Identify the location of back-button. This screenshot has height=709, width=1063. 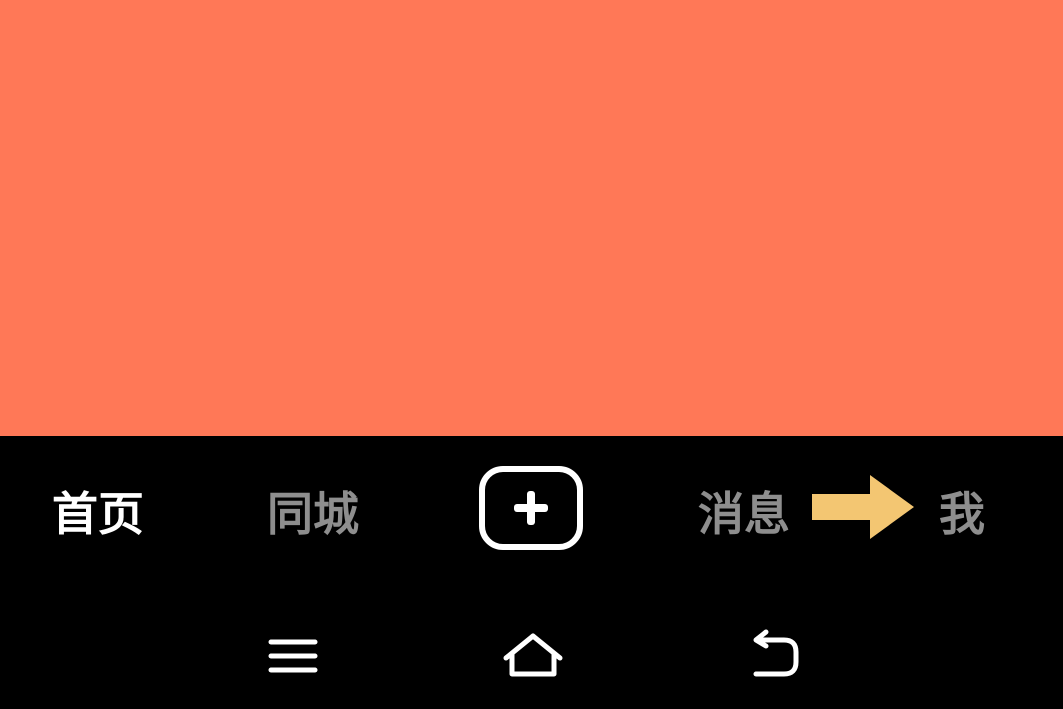
(775, 654).